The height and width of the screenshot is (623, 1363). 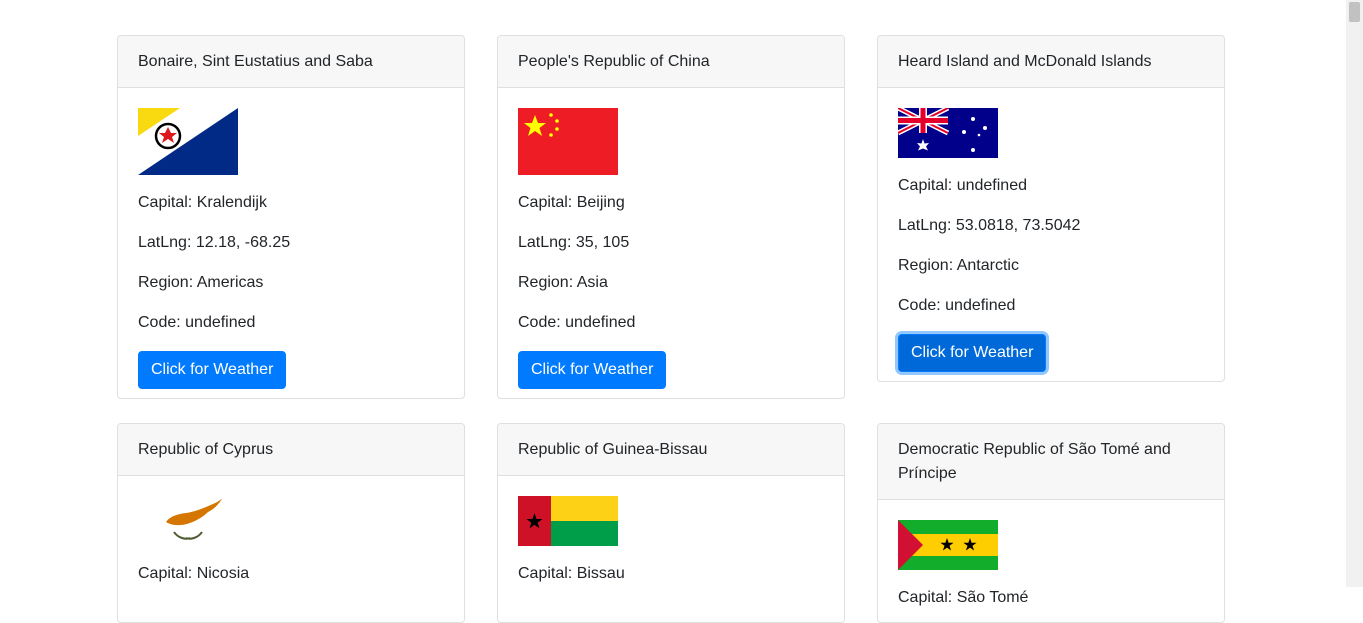 I want to click on region-text: Region: Asia, so click(x=563, y=282).